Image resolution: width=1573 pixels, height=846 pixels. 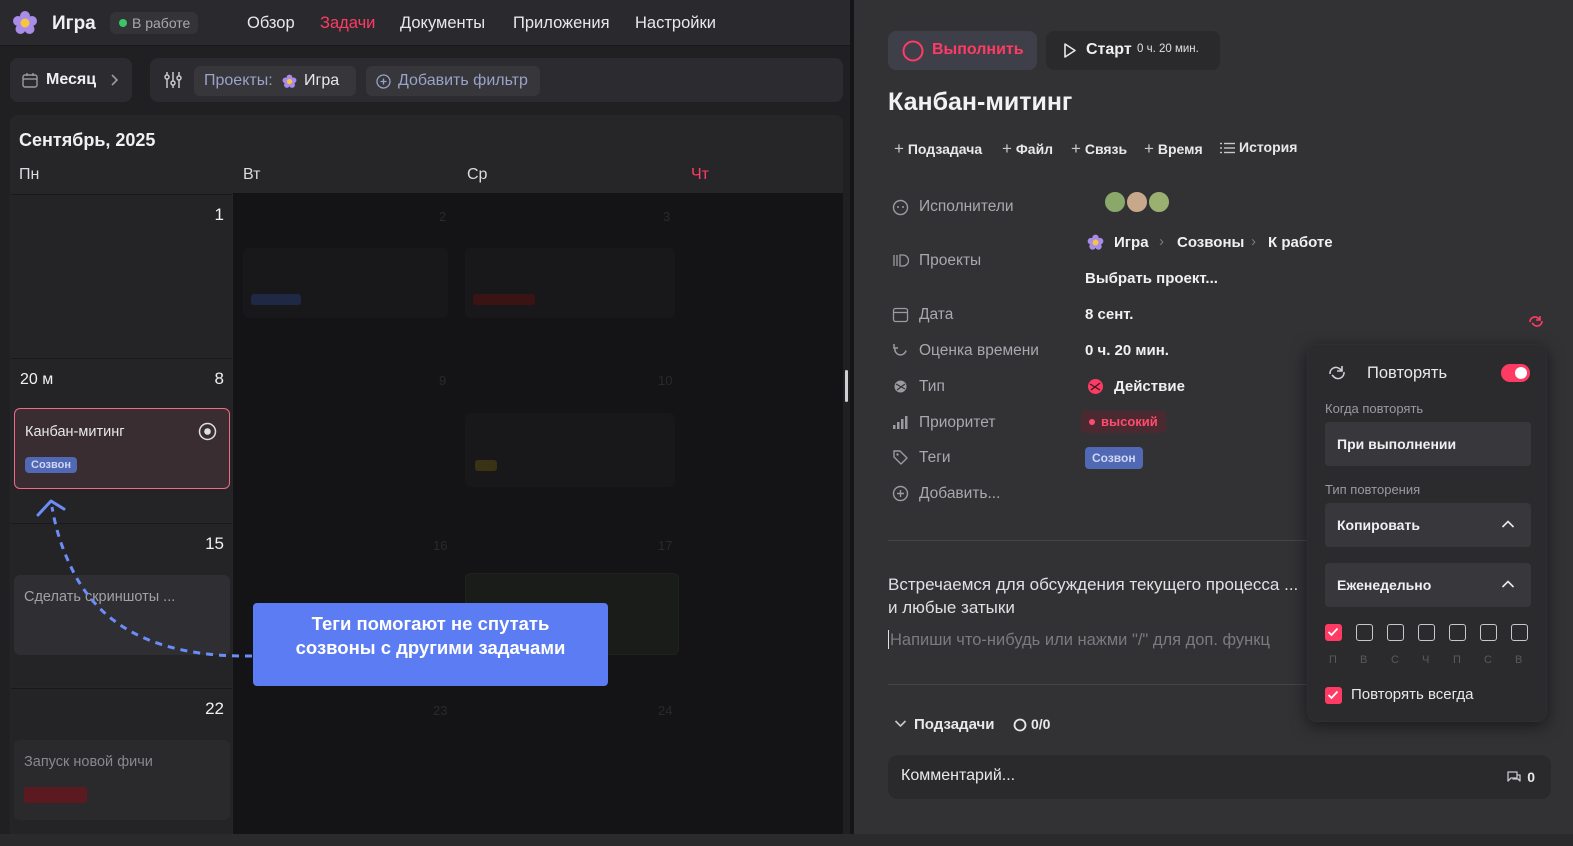 I want to click on priority-dot-icon, so click(x=1092, y=422).